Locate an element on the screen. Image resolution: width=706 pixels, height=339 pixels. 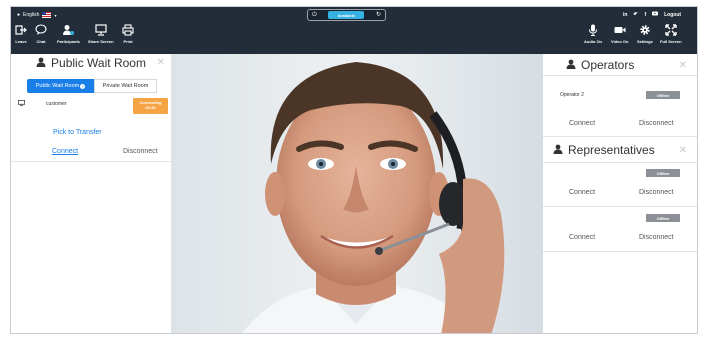
language-selector: ● English ▾ is located at coordinates (36, 15).